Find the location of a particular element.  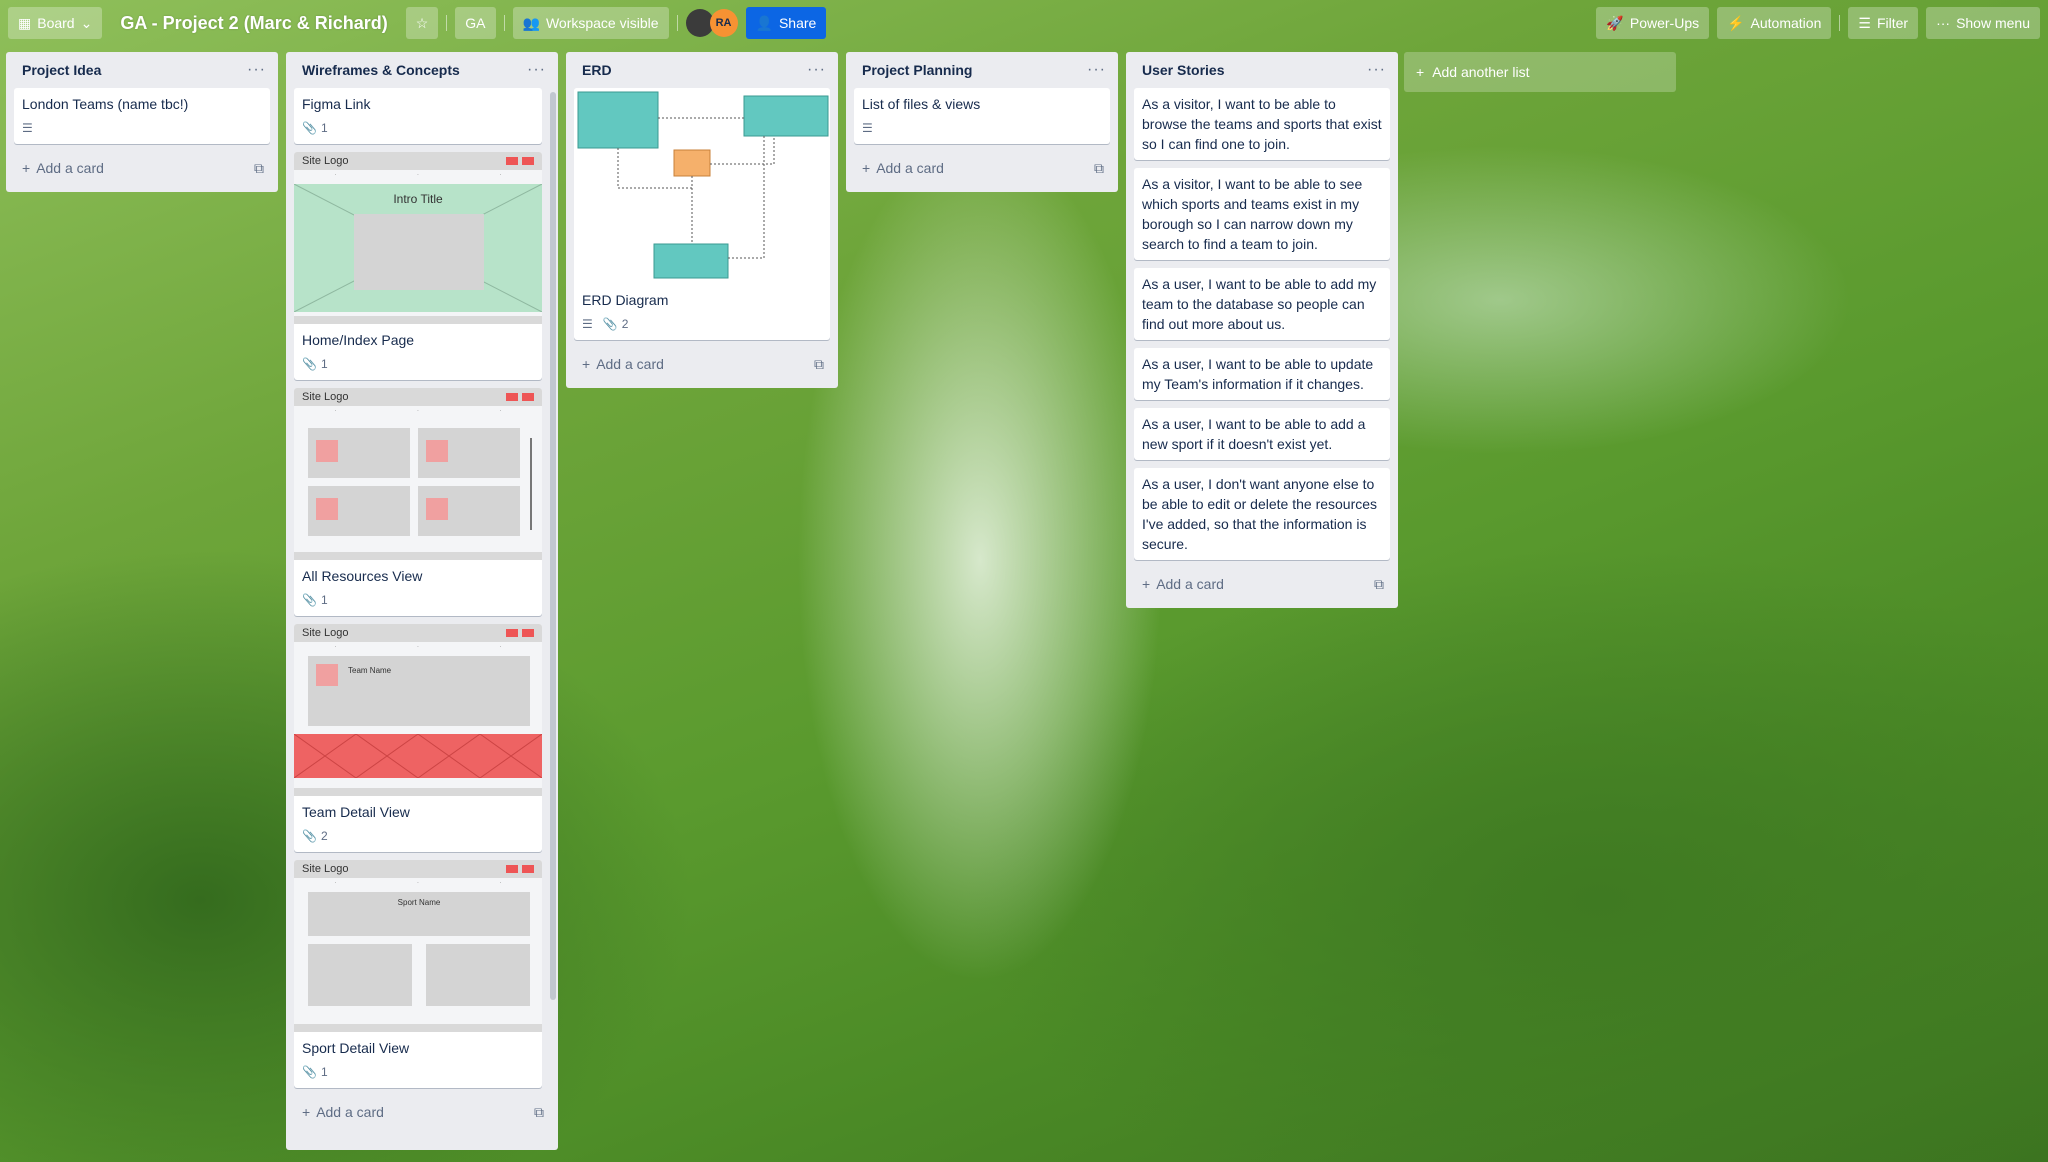

list-title: User Stories is located at coordinates (1183, 70).